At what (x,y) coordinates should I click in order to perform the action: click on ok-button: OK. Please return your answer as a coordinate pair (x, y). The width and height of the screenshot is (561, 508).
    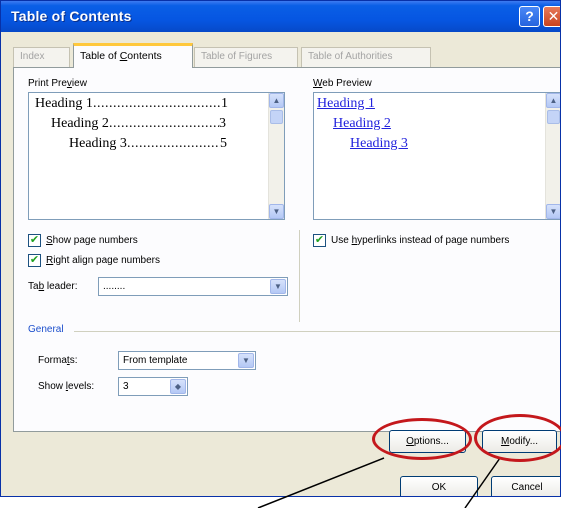
    Looking at the image, I should click on (439, 486).